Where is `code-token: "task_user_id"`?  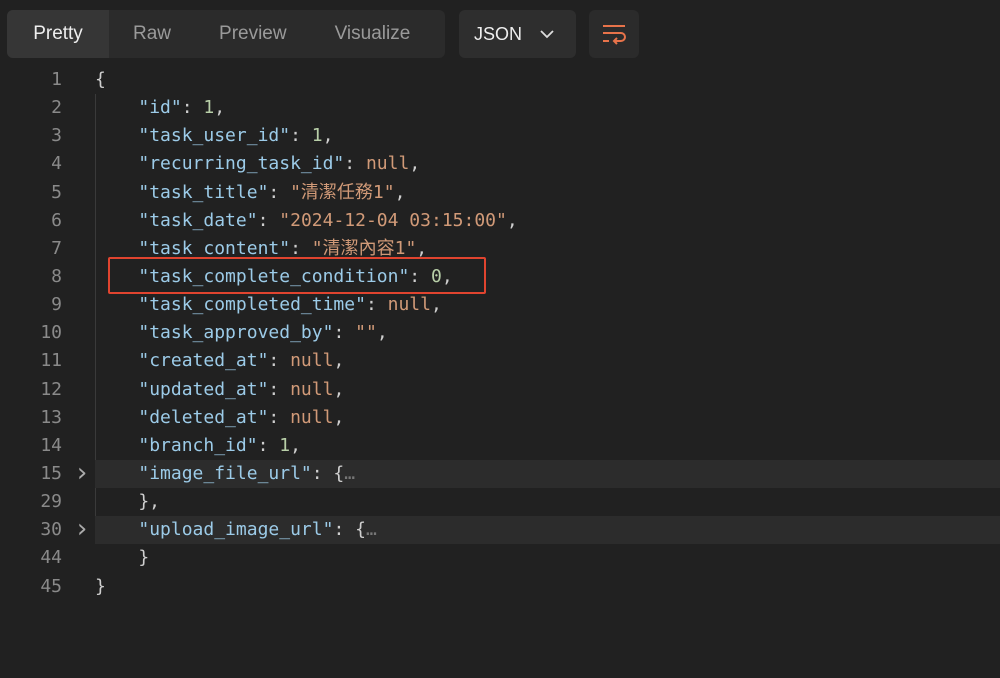 code-token: "task_user_id" is located at coordinates (214, 136).